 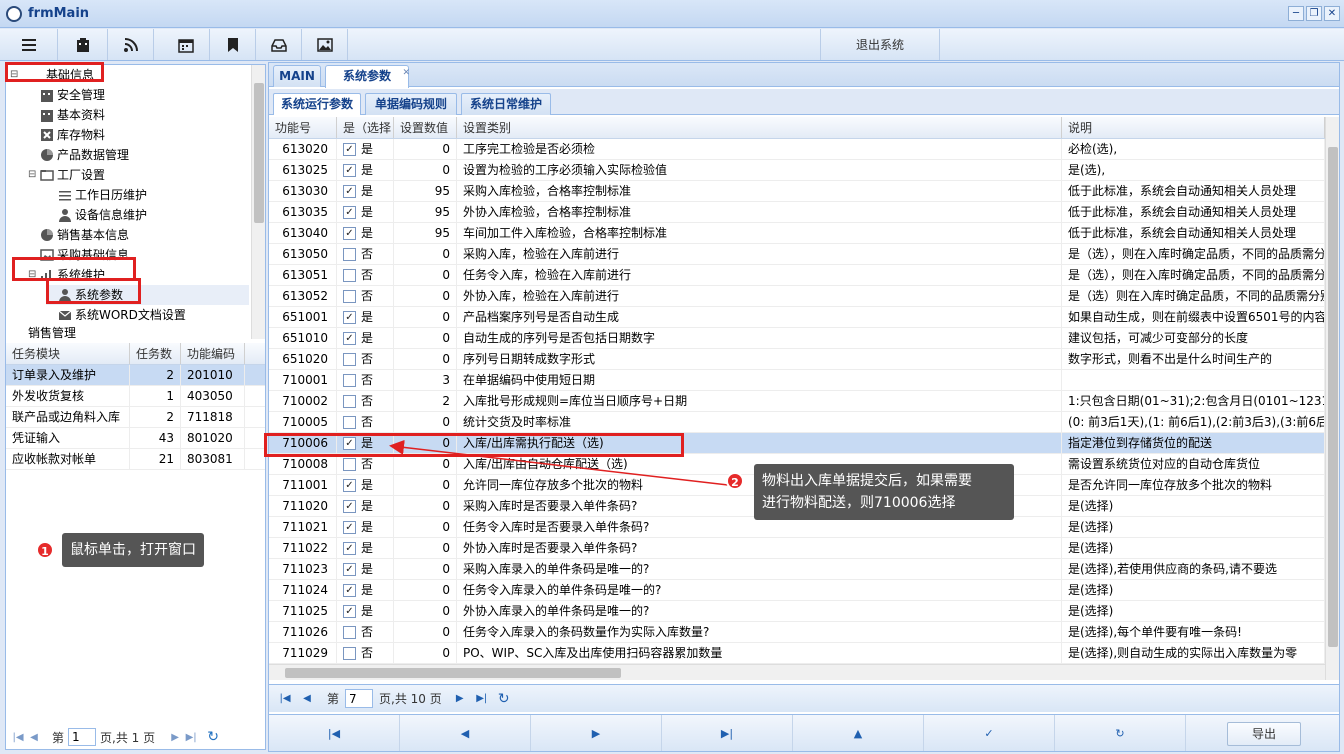 What do you see at coordinates (880, 44) in the screenshot?
I see `exit-system-button: 退出系统` at bounding box center [880, 44].